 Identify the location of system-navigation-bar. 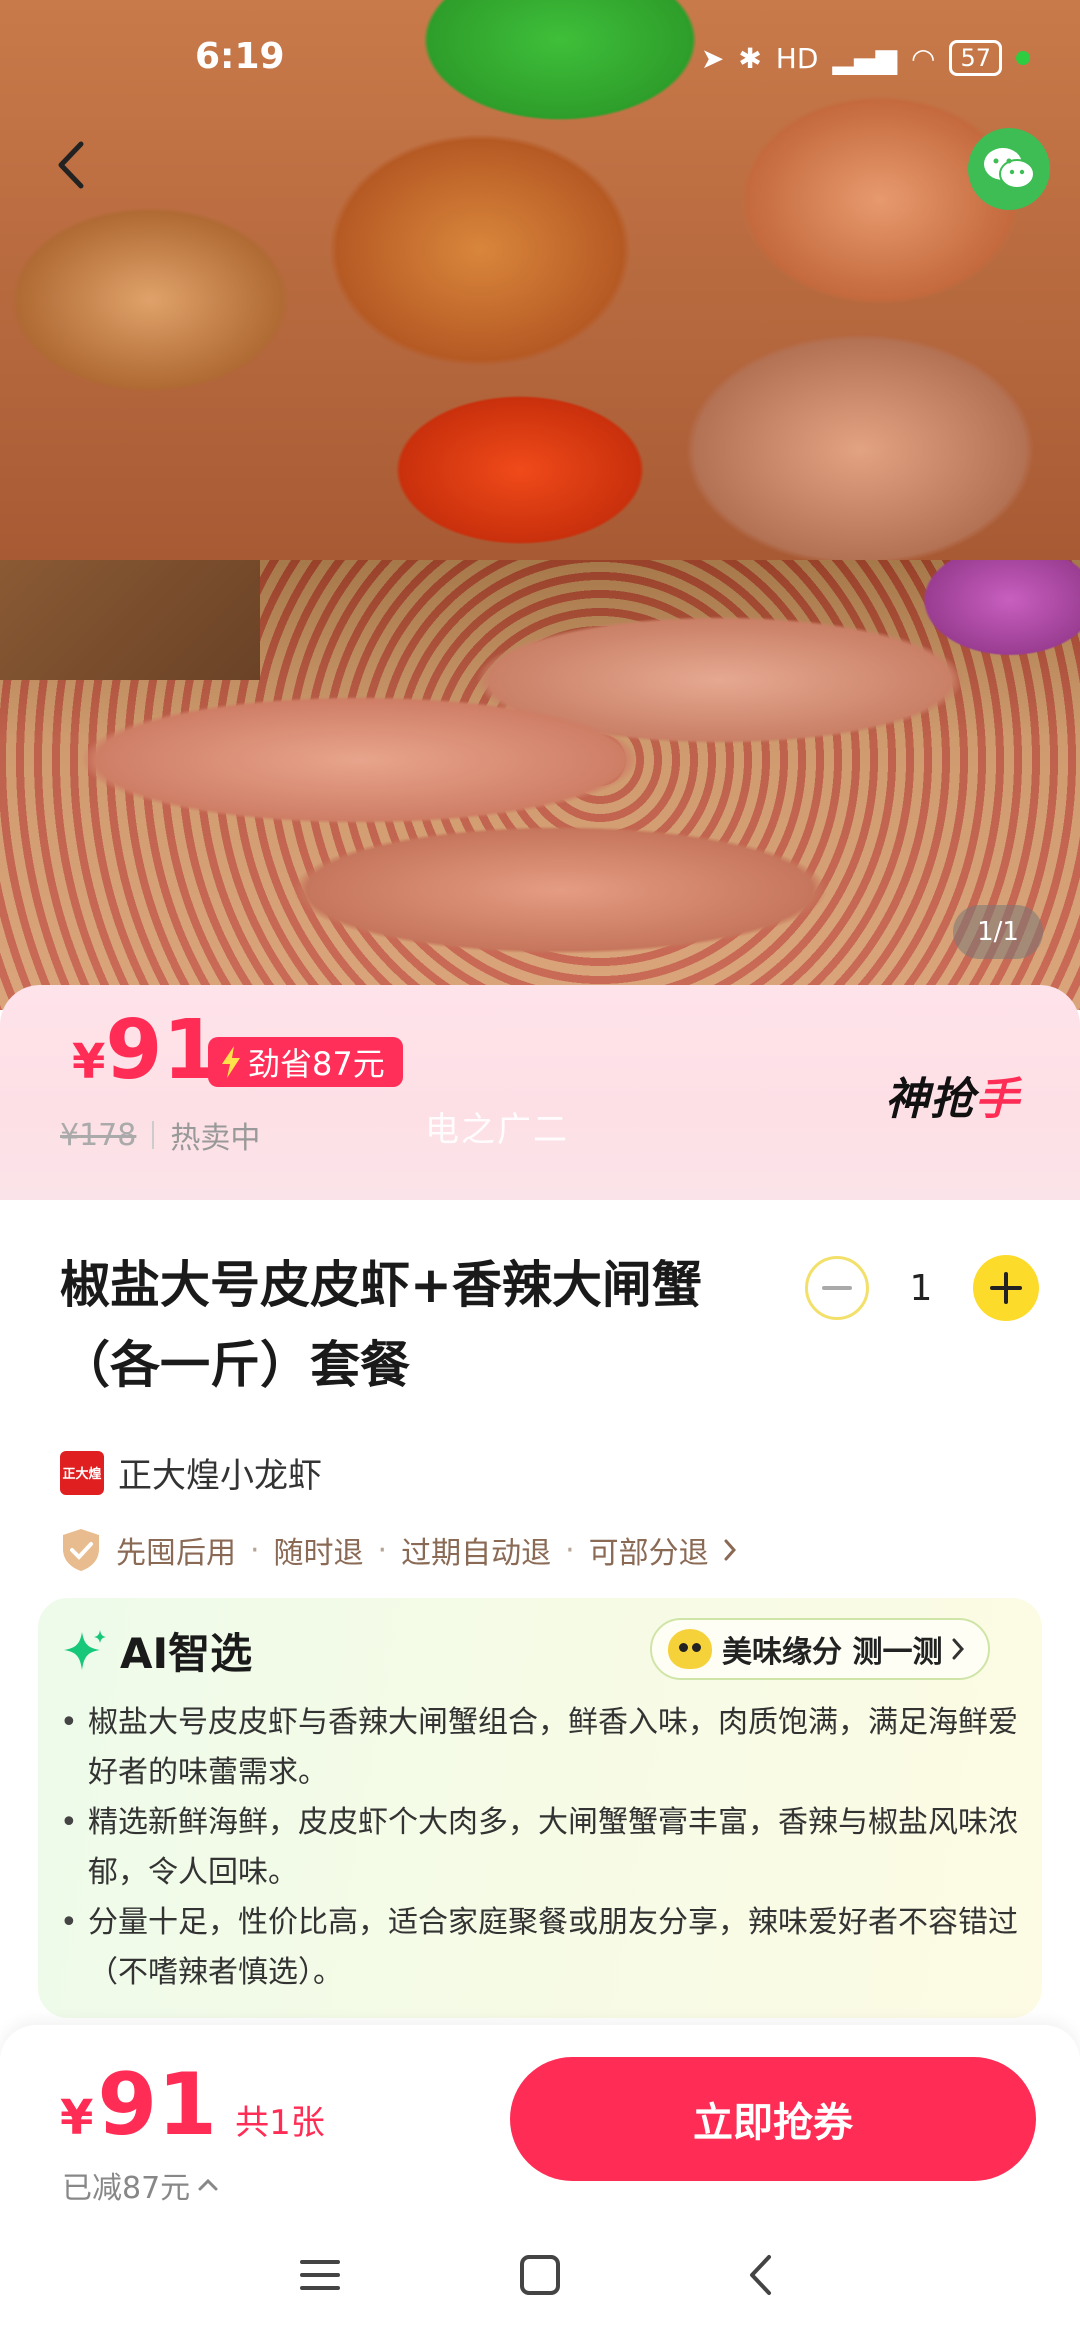
(540, 2275).